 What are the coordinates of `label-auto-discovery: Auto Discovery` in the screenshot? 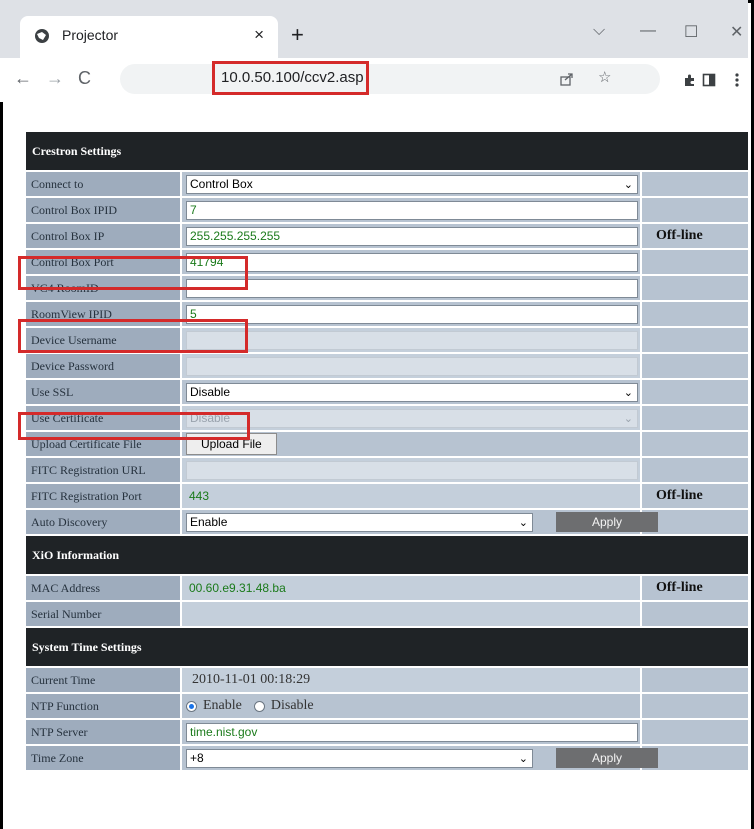 It's located at (103, 522).